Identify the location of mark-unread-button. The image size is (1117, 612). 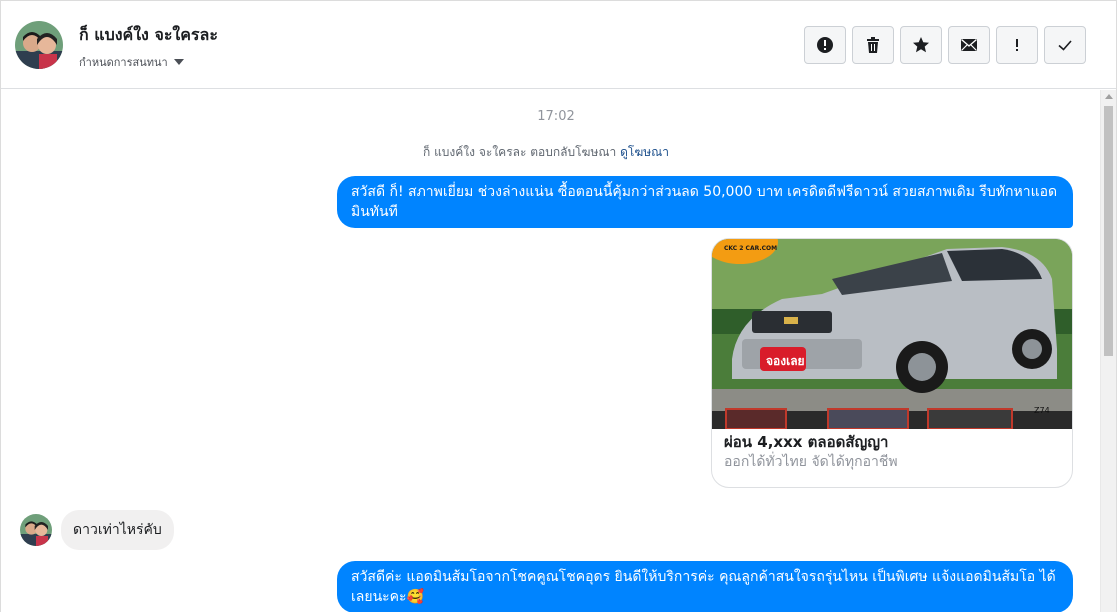
(969, 45).